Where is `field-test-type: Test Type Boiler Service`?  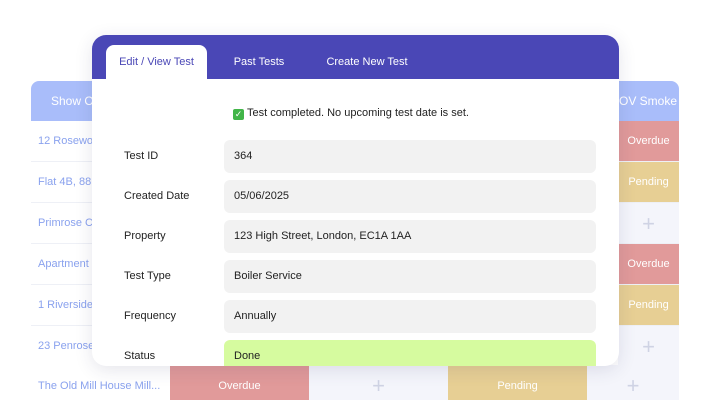 field-test-type: Test Type Boiler Service is located at coordinates (355, 276).